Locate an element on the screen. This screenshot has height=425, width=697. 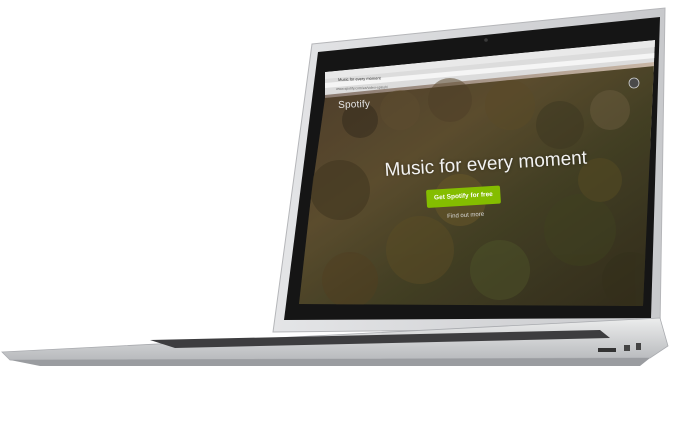
user-menu-icon is located at coordinates (634, 83).